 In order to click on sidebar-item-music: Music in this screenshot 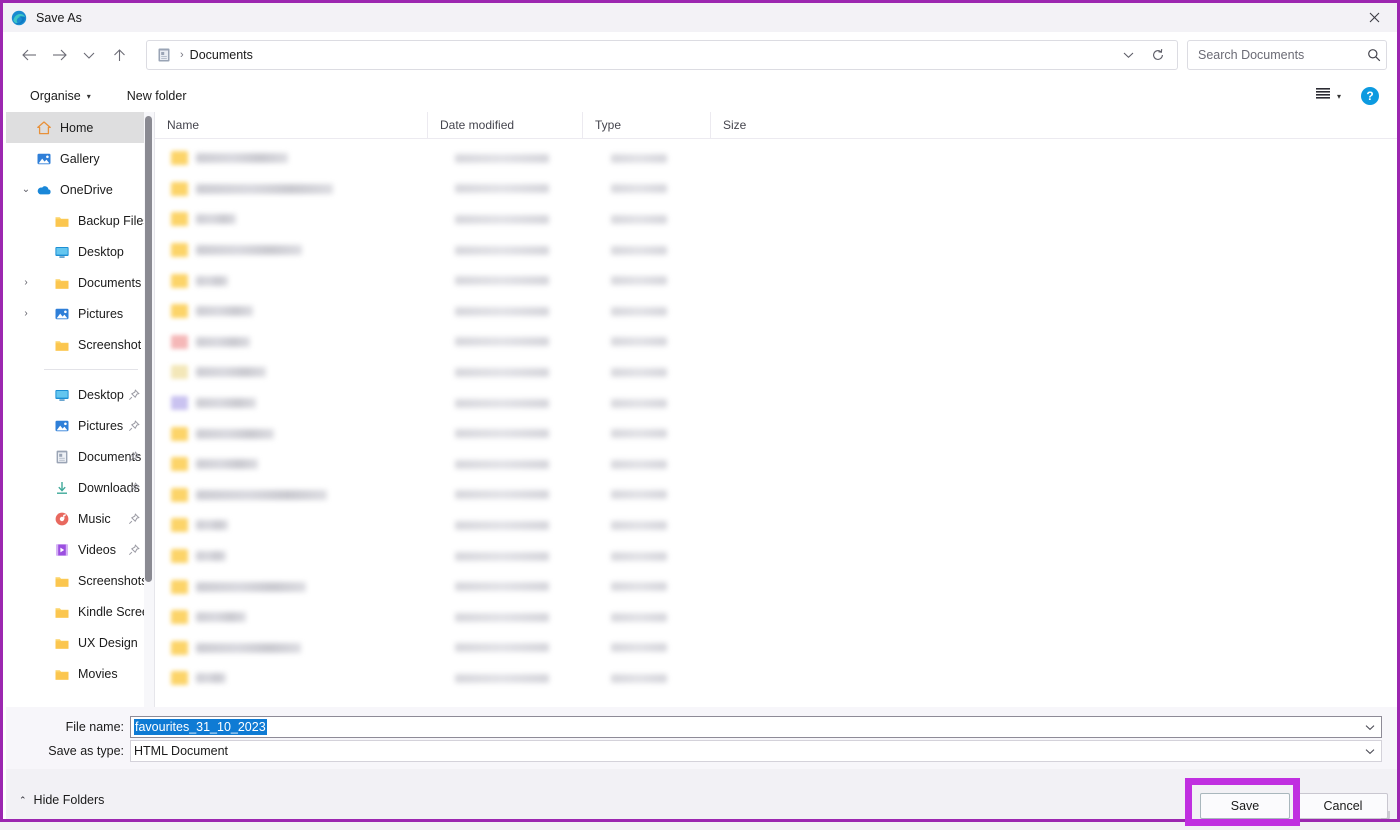, I will do `click(80, 518)`.